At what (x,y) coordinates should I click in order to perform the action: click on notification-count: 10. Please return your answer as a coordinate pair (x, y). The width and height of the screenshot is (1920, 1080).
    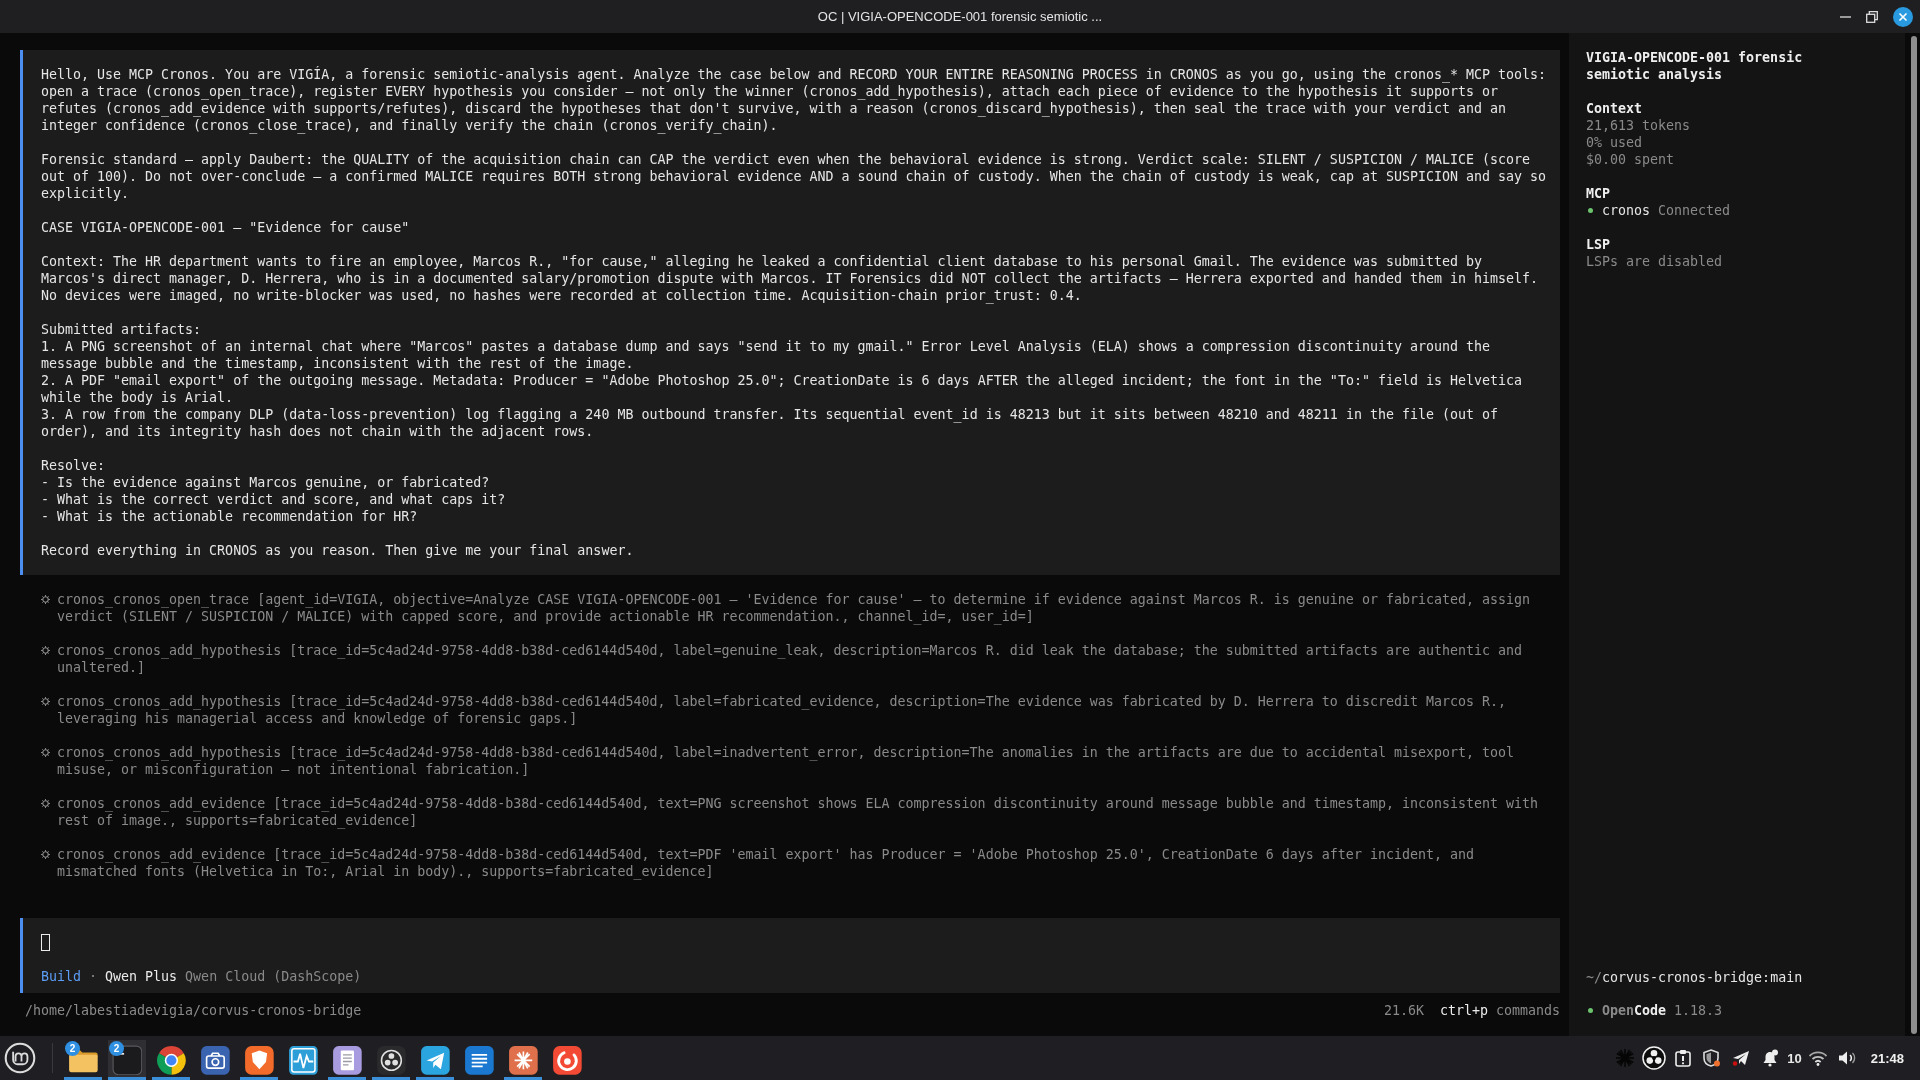
    Looking at the image, I should click on (1794, 1058).